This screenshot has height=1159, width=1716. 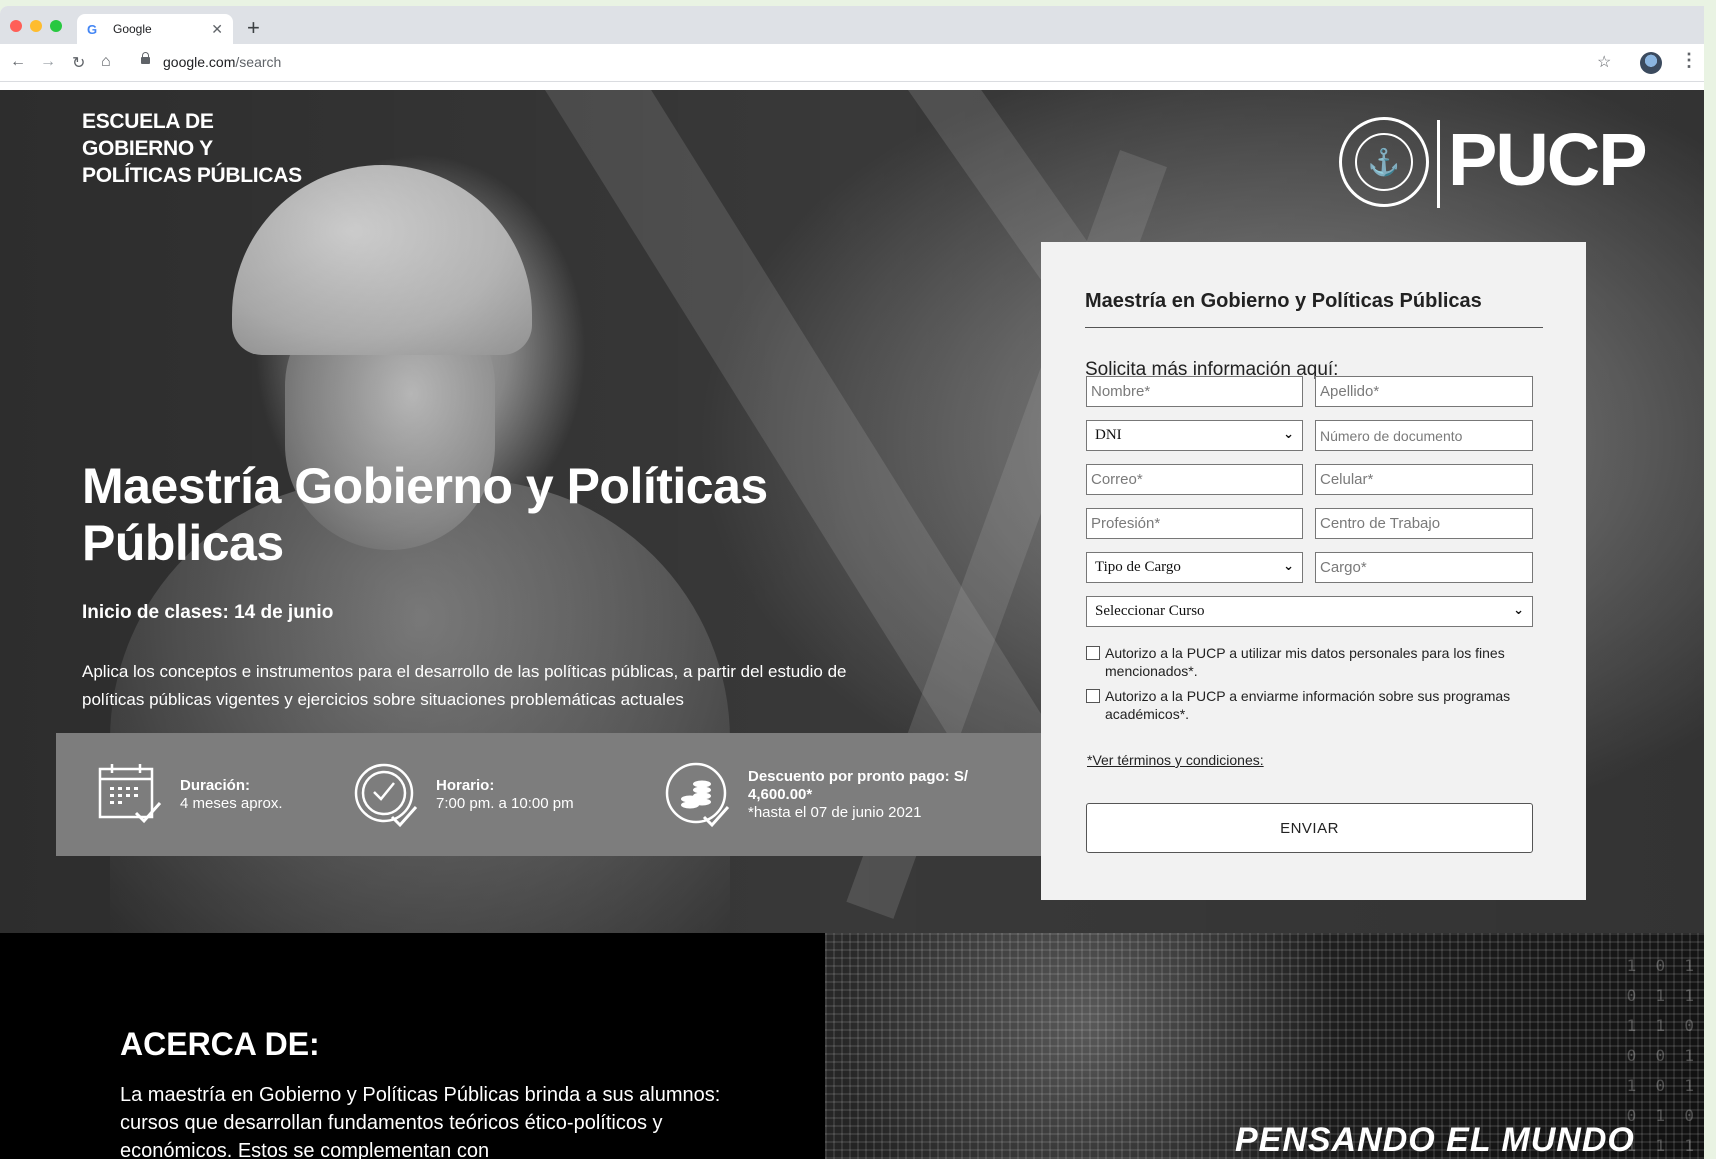 I want to click on schedule-info: Horario: 7:00 pm. a 10:00 pm, so click(x=462, y=794).